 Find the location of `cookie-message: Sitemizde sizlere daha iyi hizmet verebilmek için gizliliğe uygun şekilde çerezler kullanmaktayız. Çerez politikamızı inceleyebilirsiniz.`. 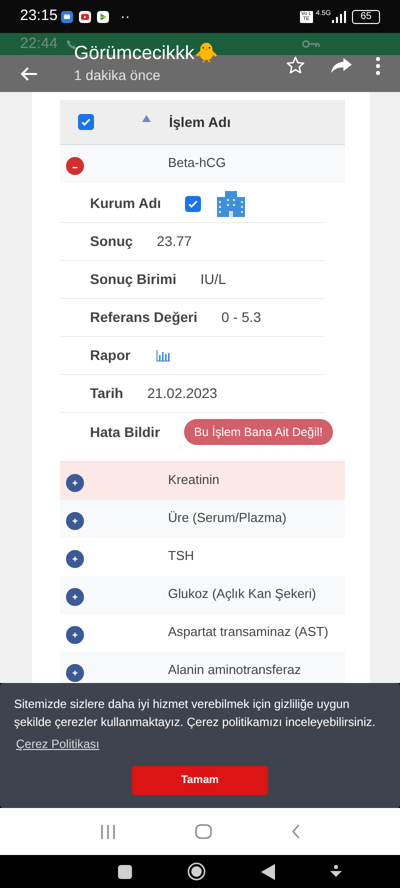

cookie-message: Sitemizde sizlere daha iyi hizmet verebilmek için gizliliğe uygun şekilde çerezler kullanmaktayız. Çerez politikamızı inceleyebilirsiniz. is located at coordinates (195, 713).